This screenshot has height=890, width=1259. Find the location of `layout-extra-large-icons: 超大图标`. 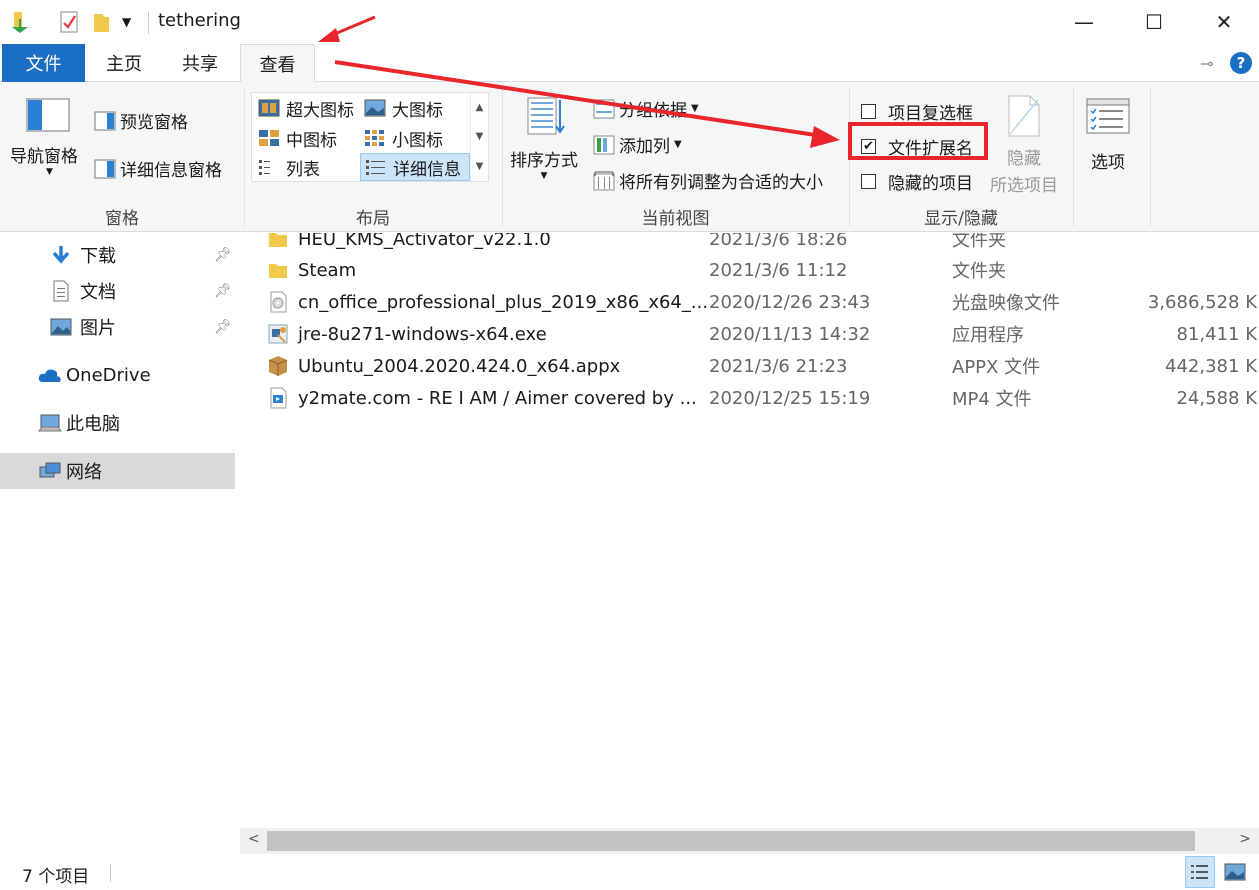

layout-extra-large-icons: 超大图标 is located at coordinates (306, 108).